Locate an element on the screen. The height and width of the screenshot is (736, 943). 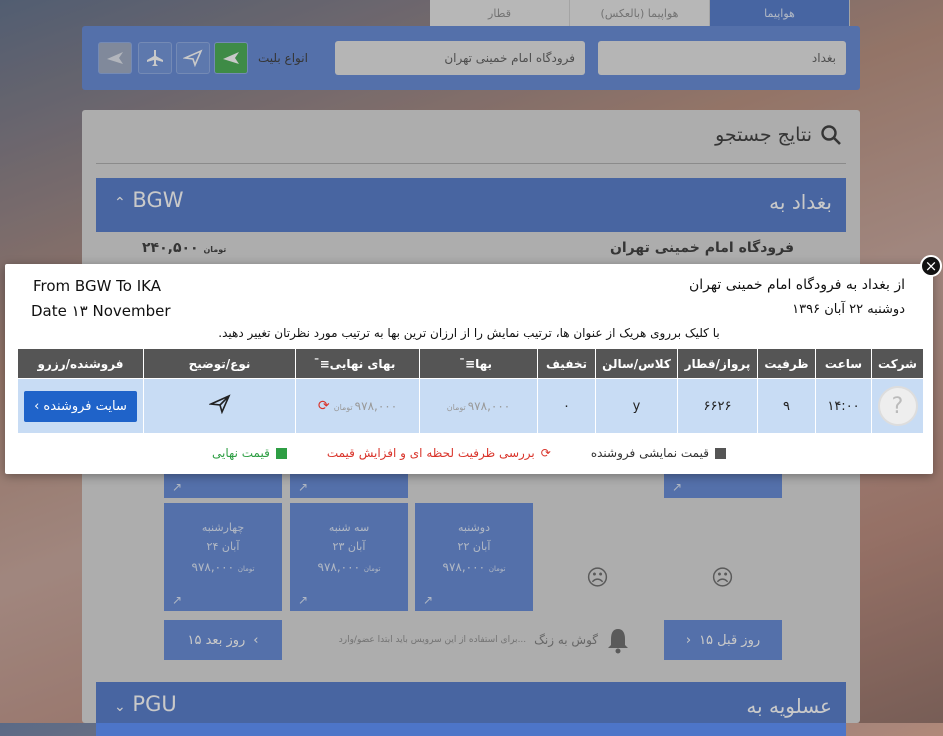
legend-label: قیمت نهایی is located at coordinates (241, 453).